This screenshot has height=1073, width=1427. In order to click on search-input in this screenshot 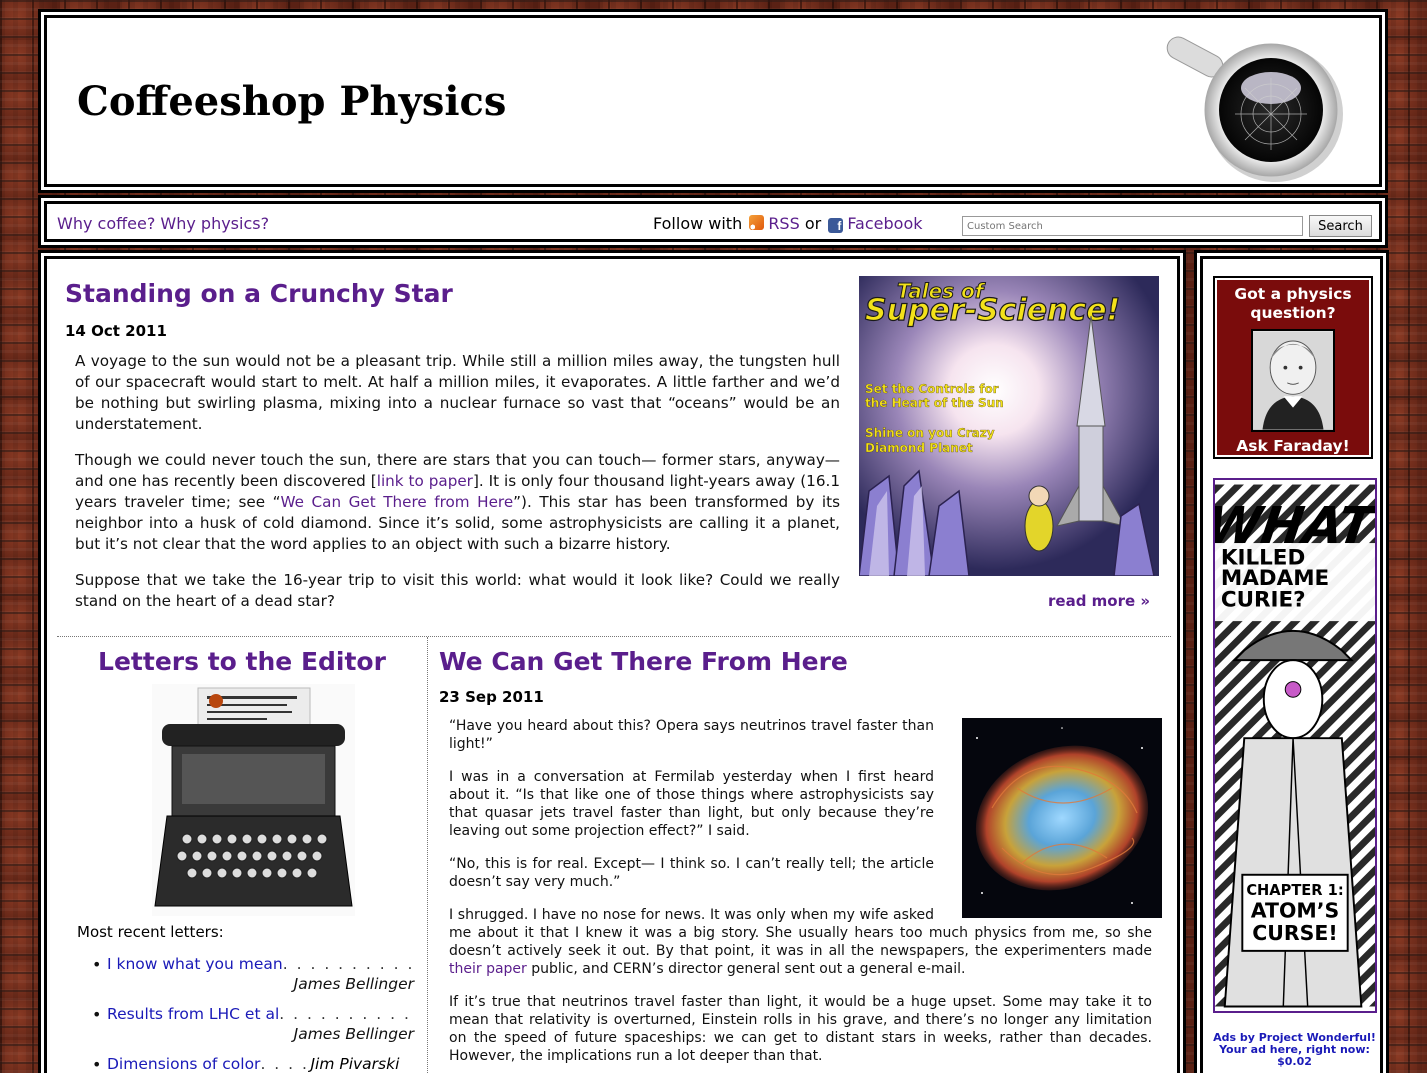, I will do `click(1132, 226)`.